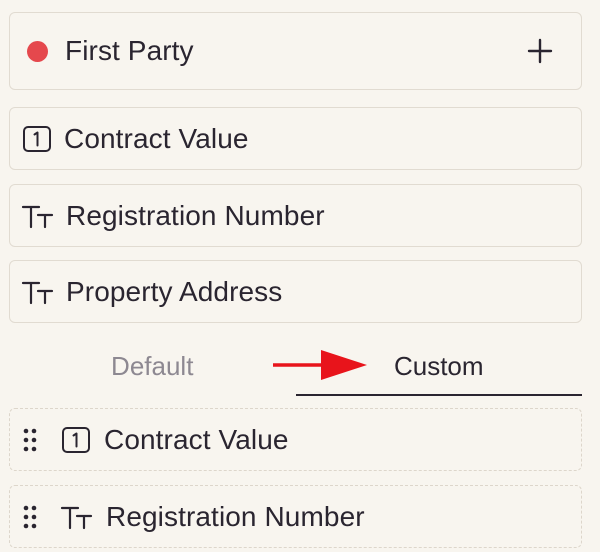  I want to click on field-label: Property Address, so click(174, 291).